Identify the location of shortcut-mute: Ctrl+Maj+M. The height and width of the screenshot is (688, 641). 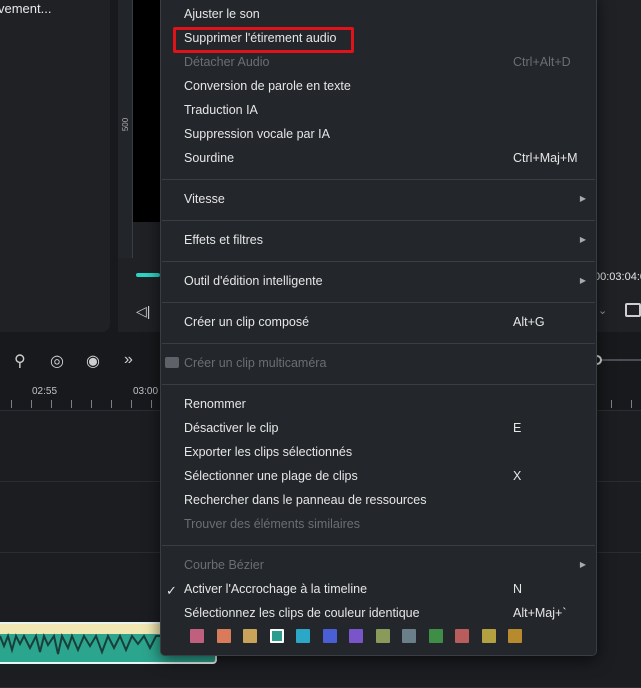
(545, 158).